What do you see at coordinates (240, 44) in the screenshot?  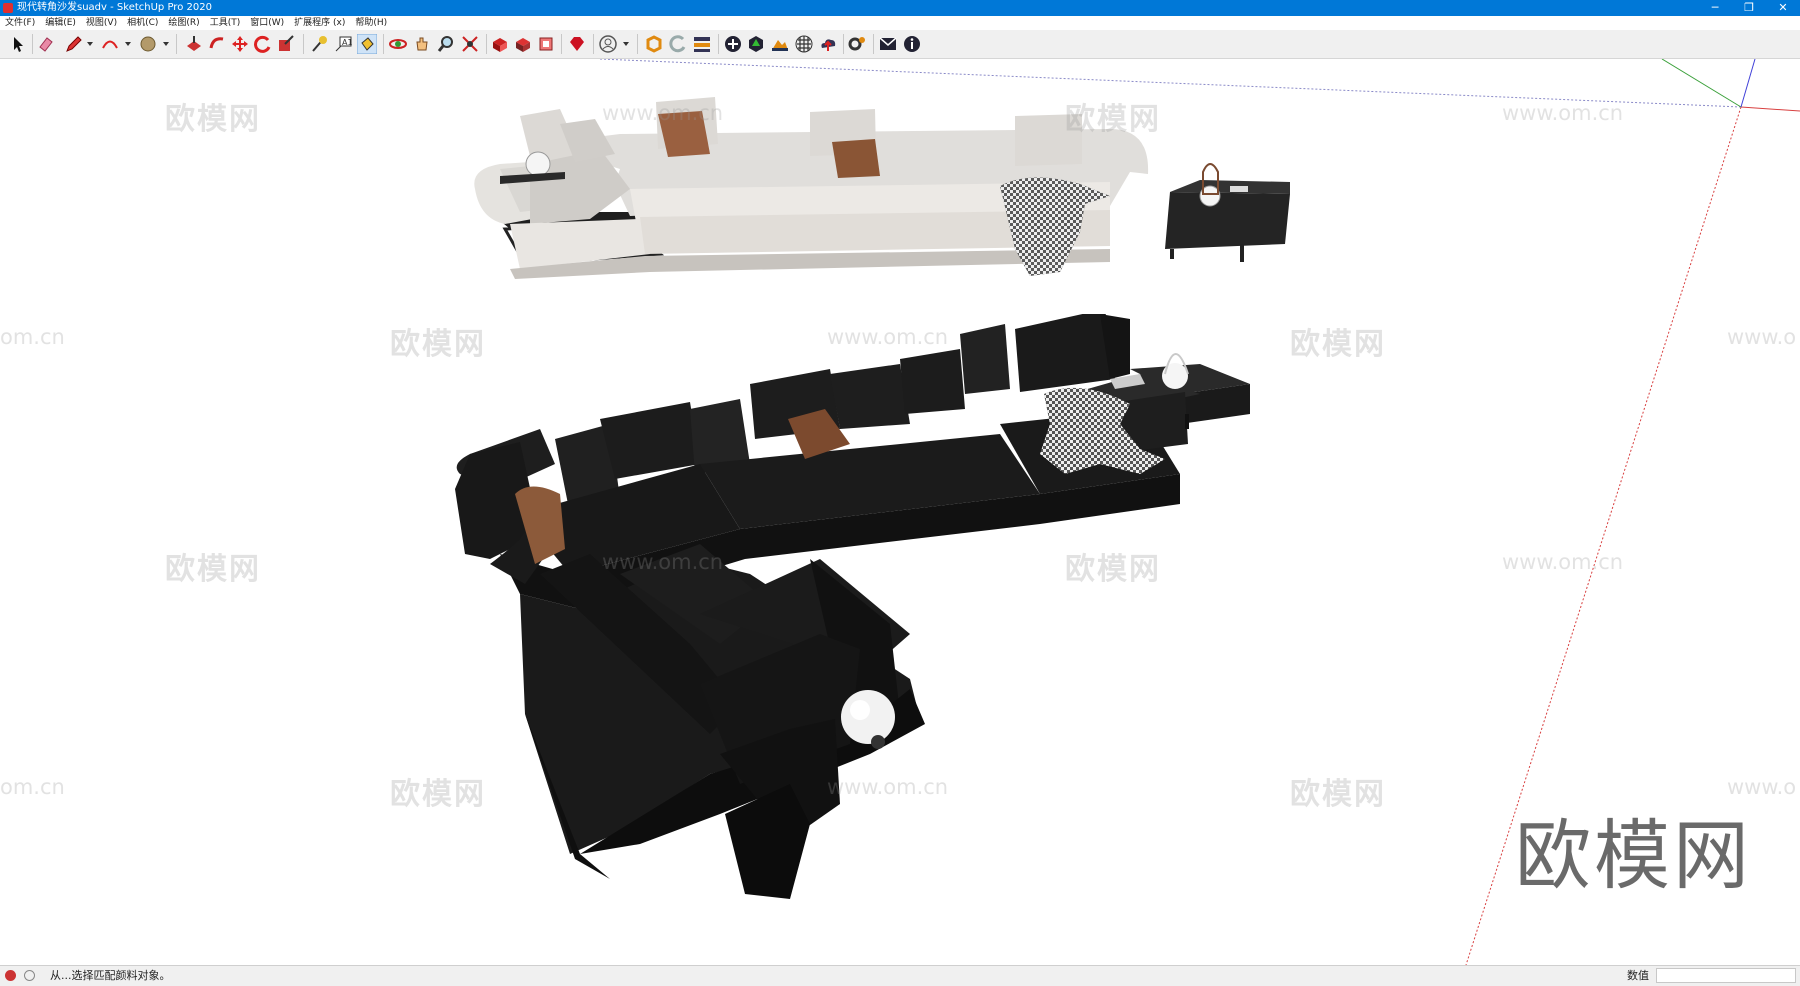 I see `move-icon` at bounding box center [240, 44].